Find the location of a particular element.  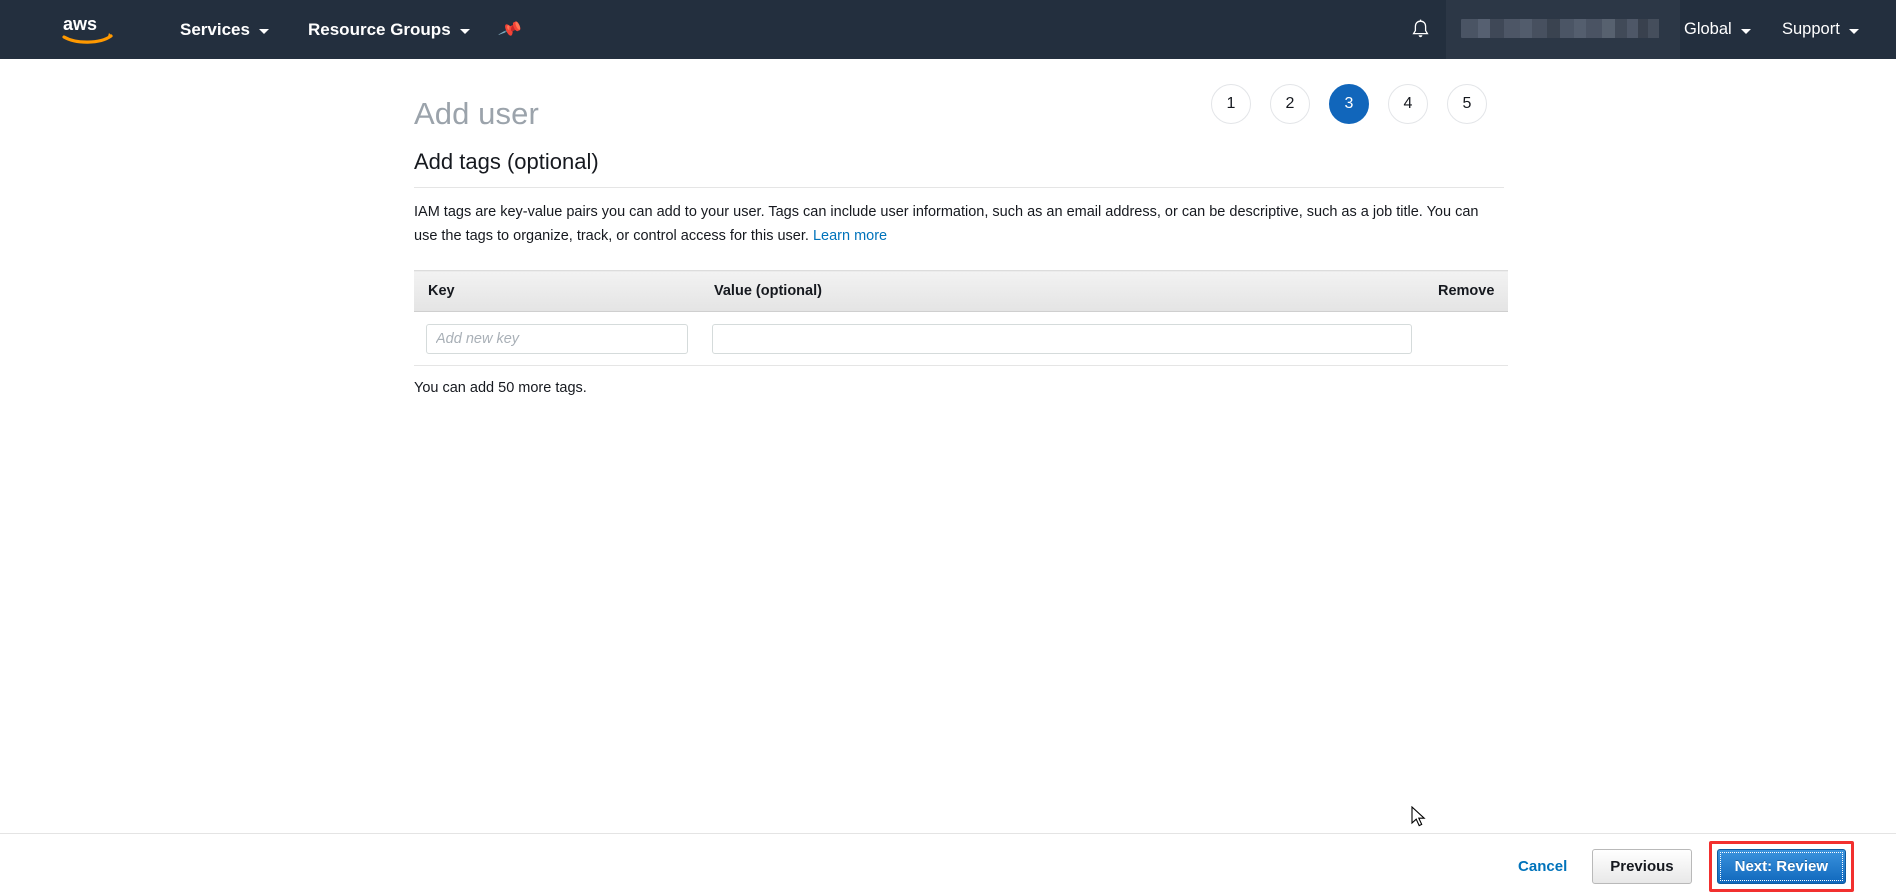

table-row is located at coordinates (961, 338).